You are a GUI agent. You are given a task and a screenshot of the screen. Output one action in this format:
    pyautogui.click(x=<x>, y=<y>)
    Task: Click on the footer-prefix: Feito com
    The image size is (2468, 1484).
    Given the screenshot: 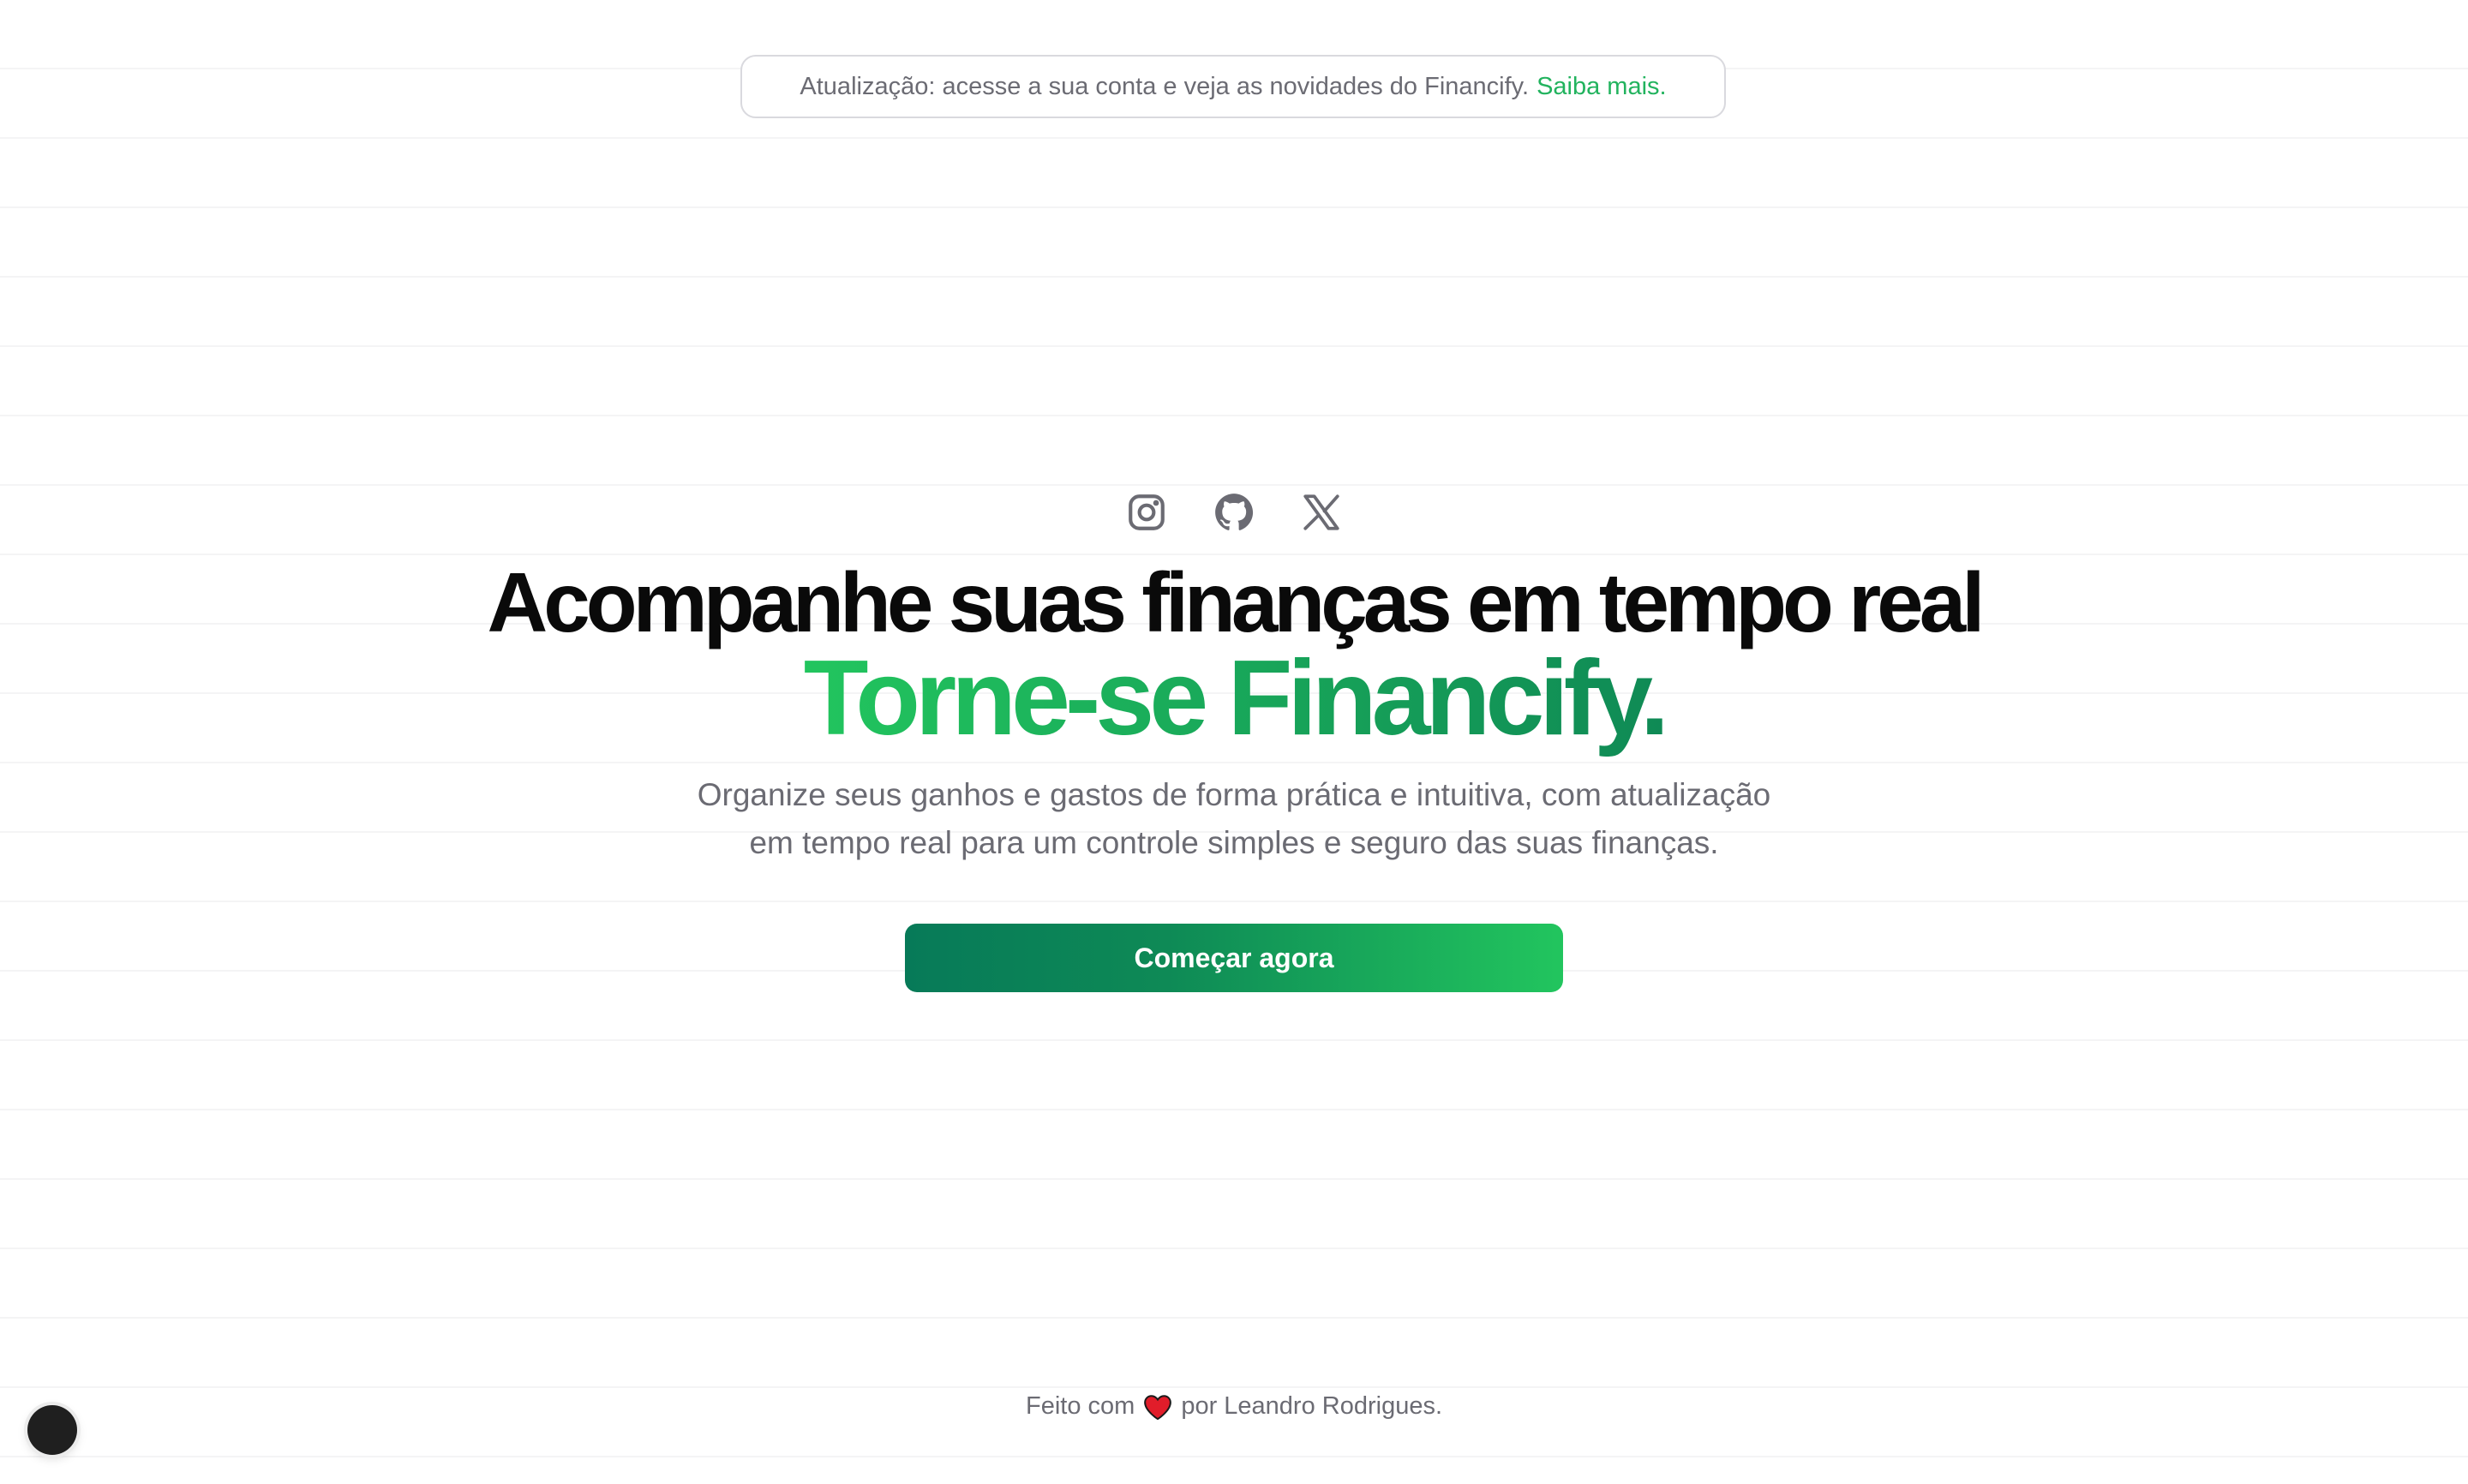 What is the action you would take?
    pyautogui.click(x=1080, y=1406)
    